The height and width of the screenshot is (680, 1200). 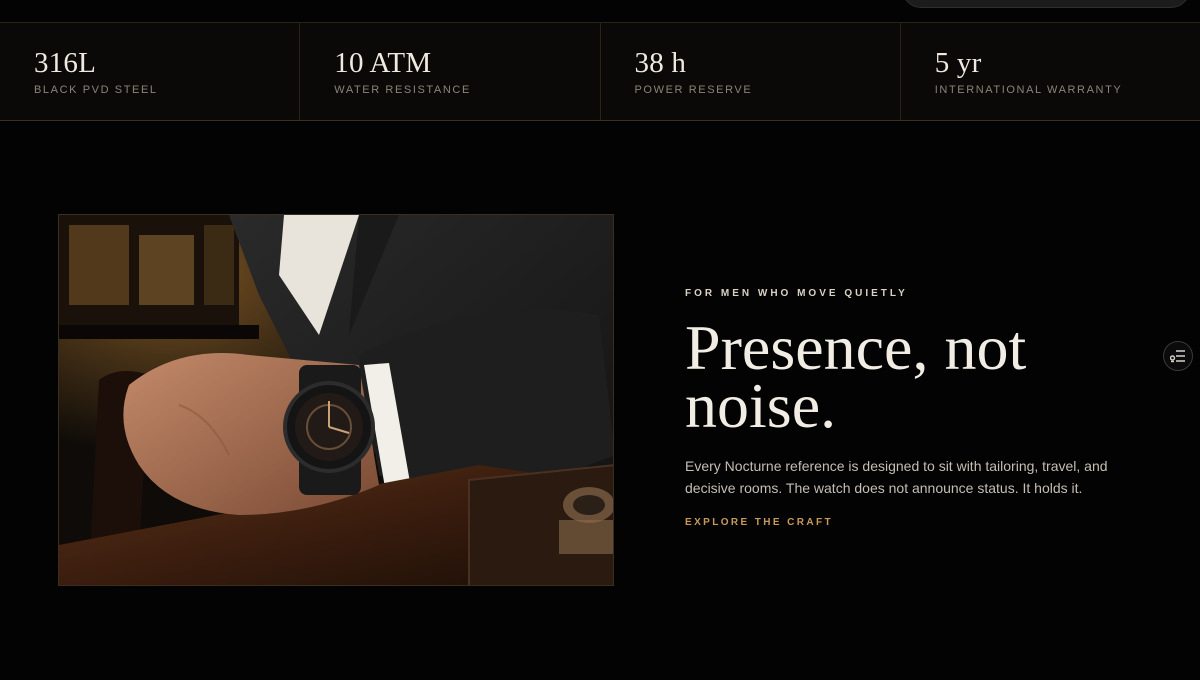 What do you see at coordinates (693, 90) in the screenshot?
I see `stat-label: POWER RESERVE` at bounding box center [693, 90].